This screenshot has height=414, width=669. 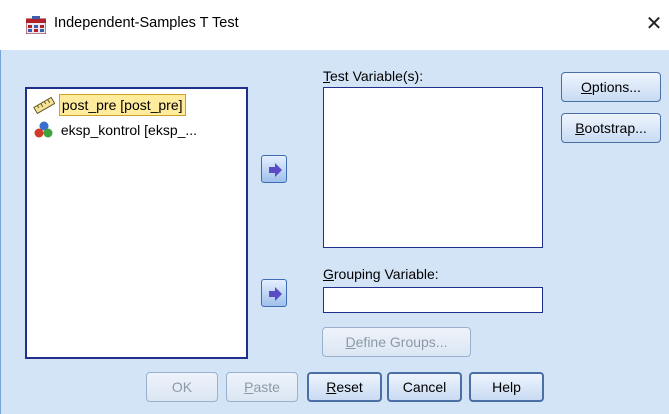 What do you see at coordinates (381, 274) in the screenshot?
I see `grouping-variable-label: Grouping Variable:` at bounding box center [381, 274].